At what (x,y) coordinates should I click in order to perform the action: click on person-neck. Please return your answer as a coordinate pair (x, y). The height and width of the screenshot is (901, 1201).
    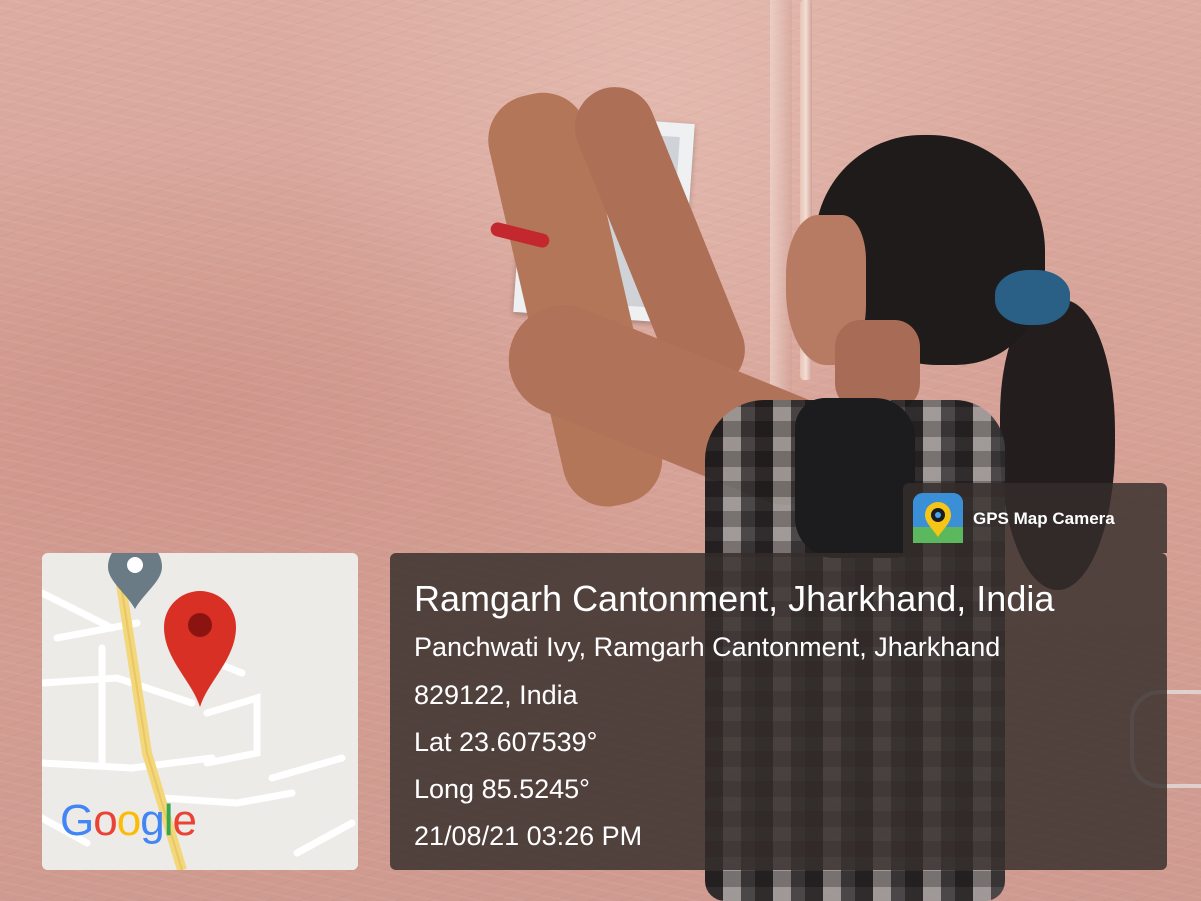
    Looking at the image, I should click on (877, 365).